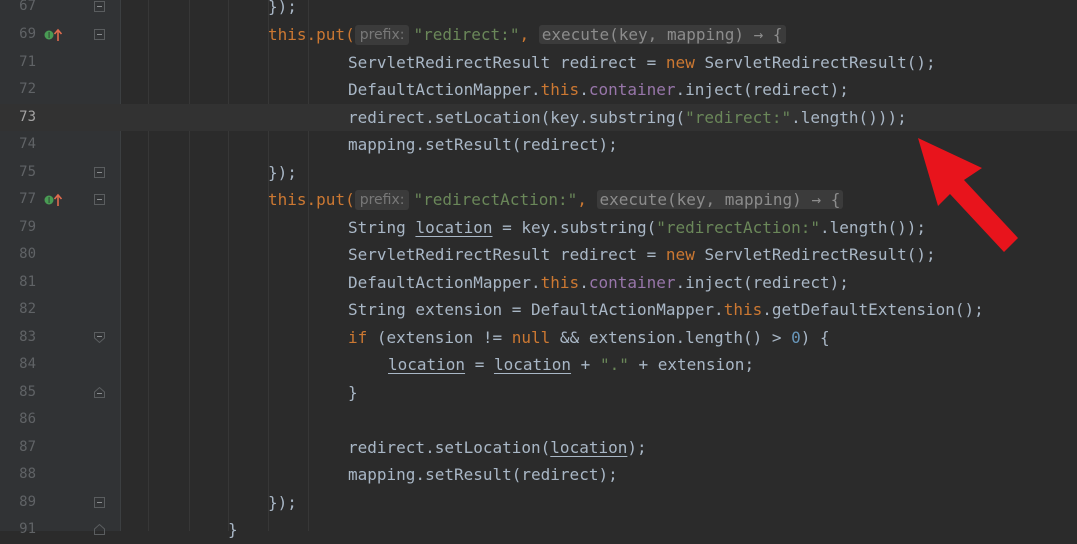 This screenshot has height=544, width=1077. I want to click on code-text: redirect.setLocation(location);, so click(497, 448).